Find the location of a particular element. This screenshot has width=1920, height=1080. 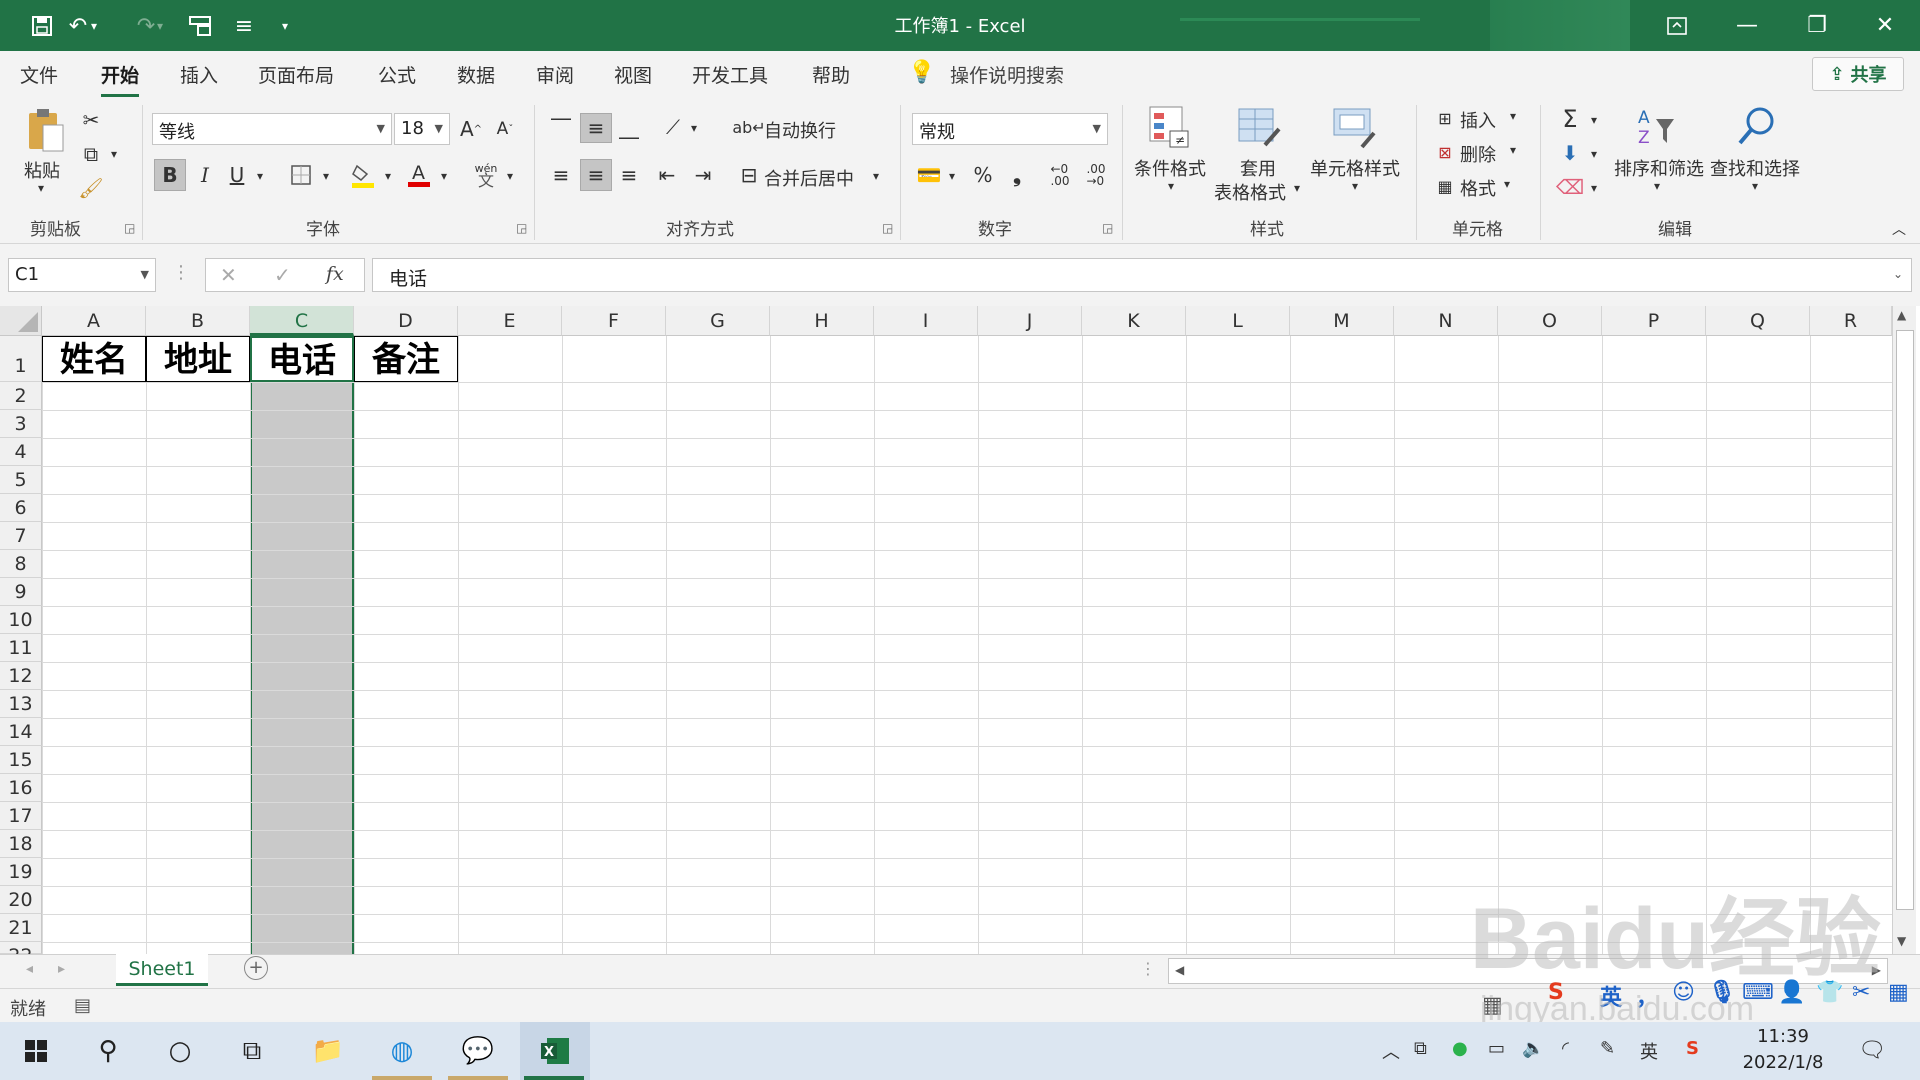

row-header-15: 15 is located at coordinates (21, 760).